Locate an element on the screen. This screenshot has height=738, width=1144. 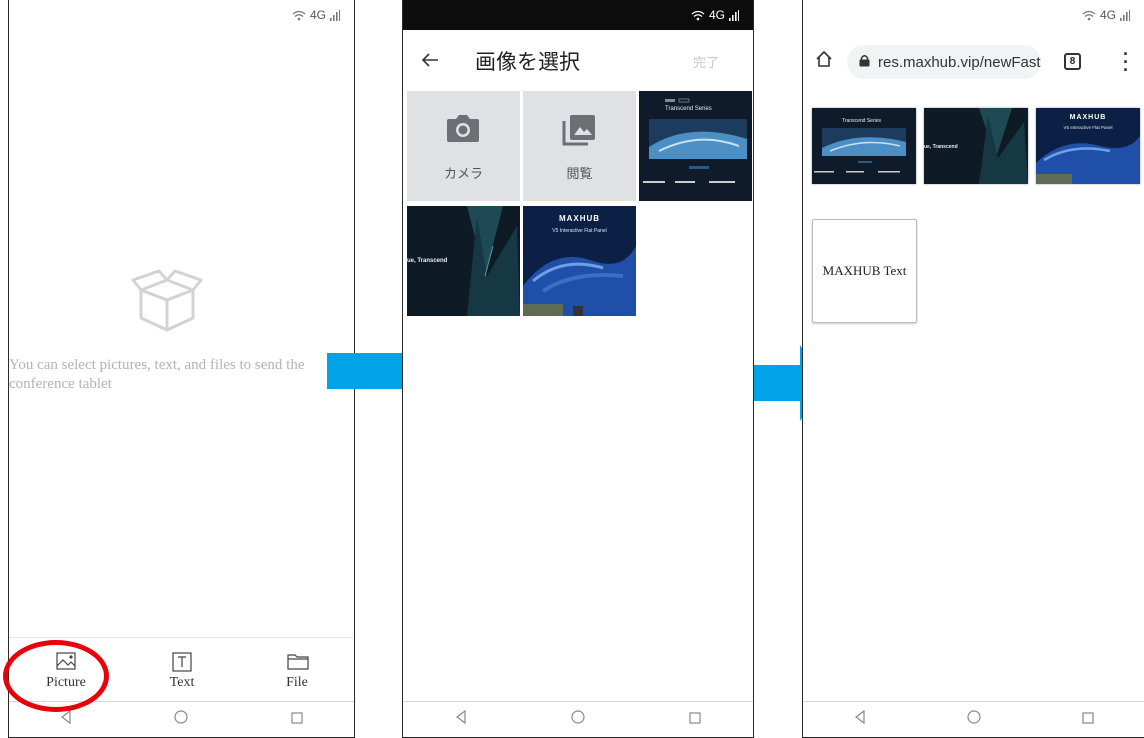
overflow-menu-icon: · · · is located at coordinates (1126, 62).